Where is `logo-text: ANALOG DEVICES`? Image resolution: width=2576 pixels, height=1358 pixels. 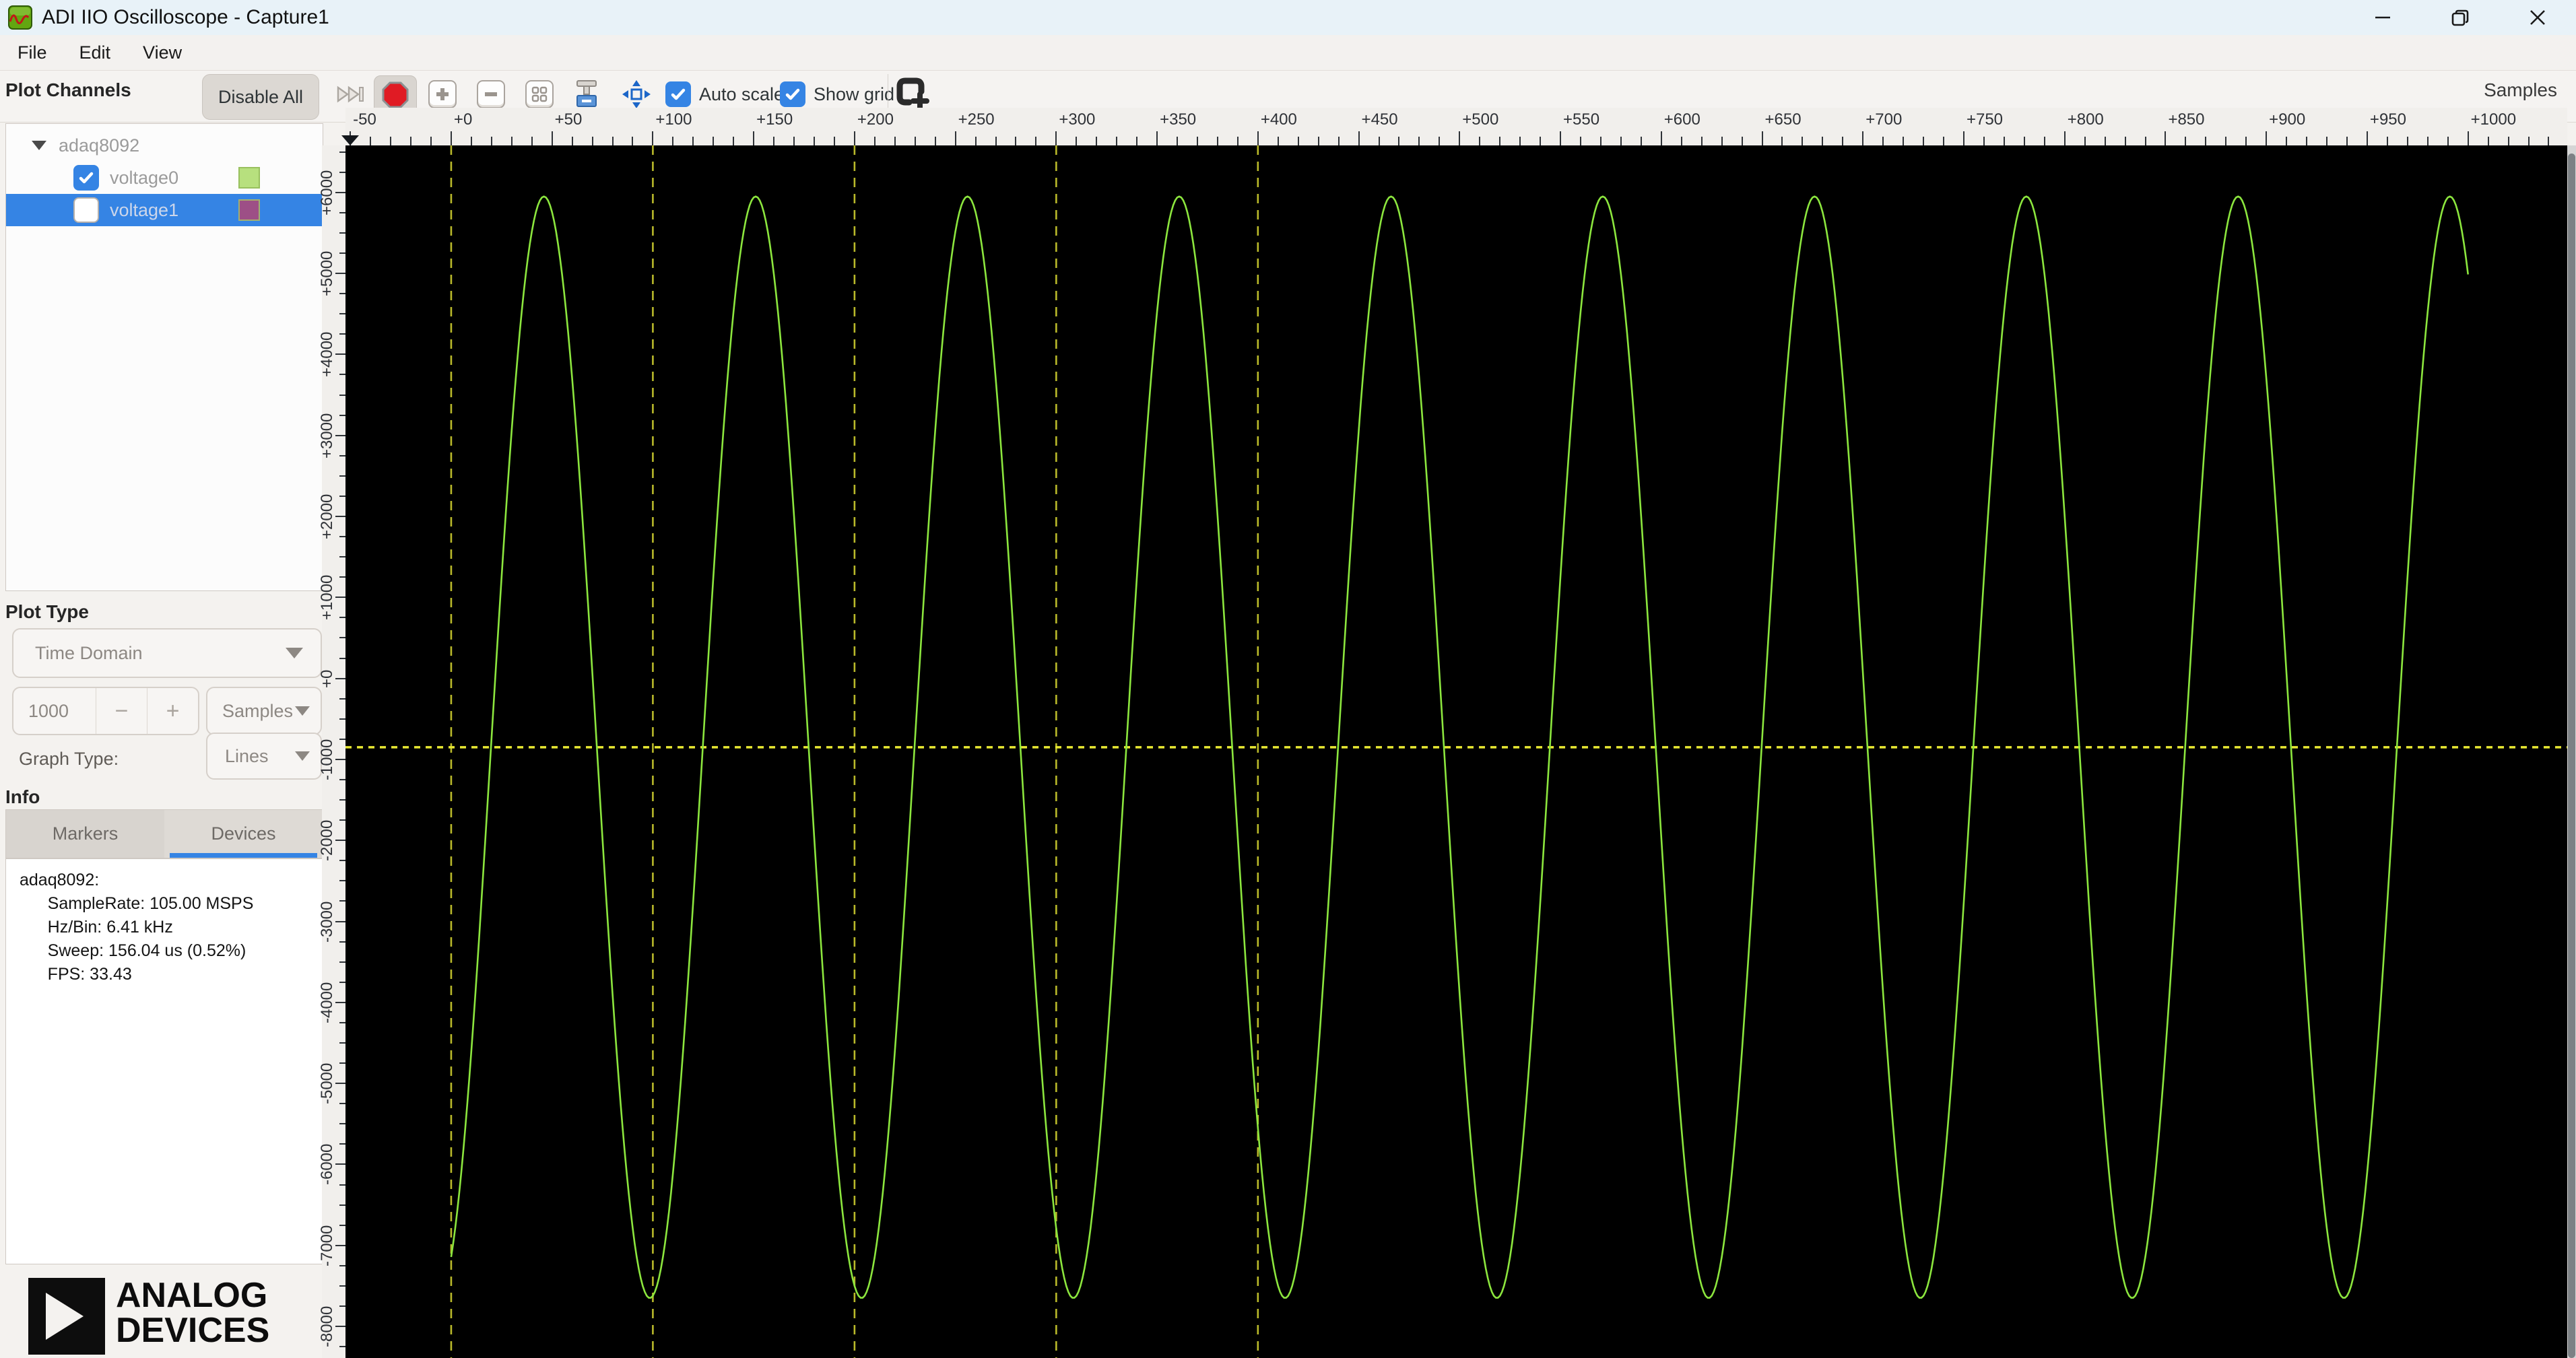
logo-text: ANALOG DEVICES is located at coordinates (193, 1313).